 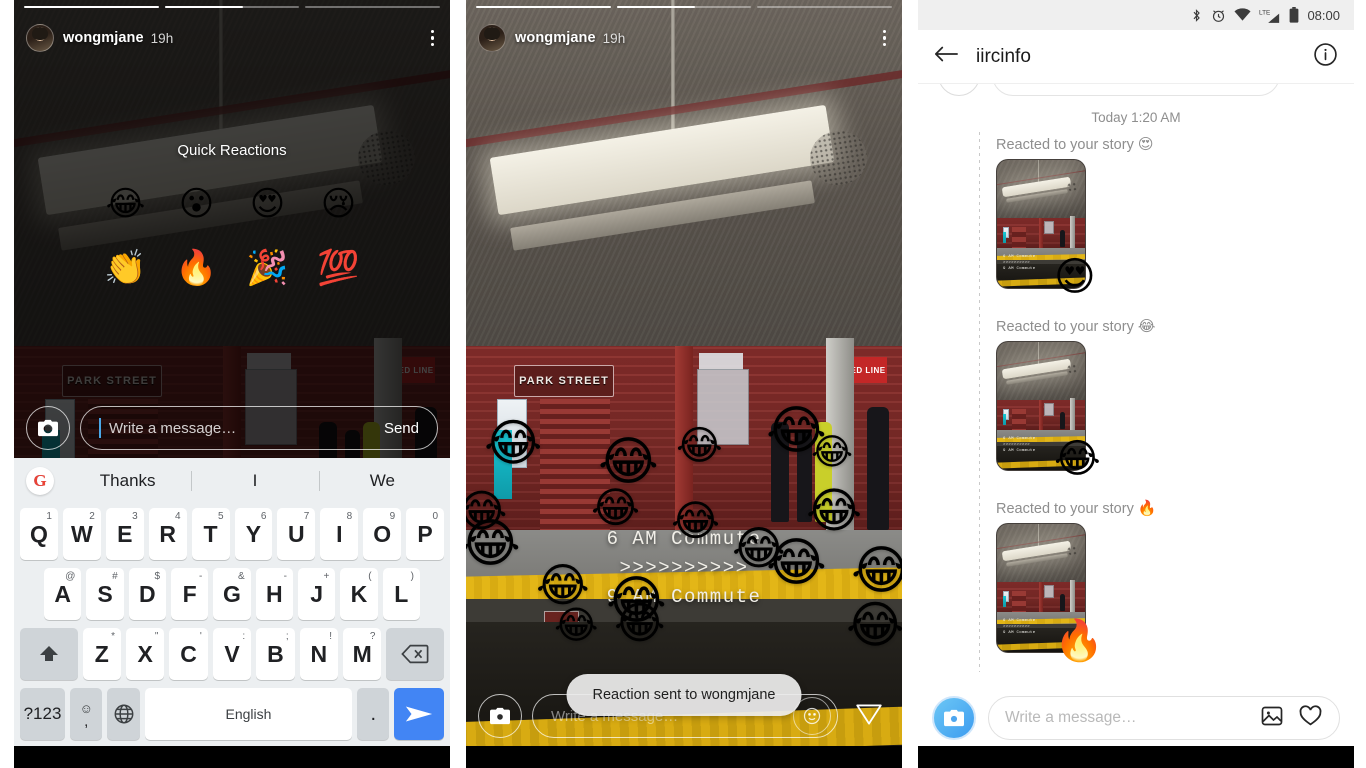 I want to click on reaction-fire: 🔥, so click(x=196, y=268).